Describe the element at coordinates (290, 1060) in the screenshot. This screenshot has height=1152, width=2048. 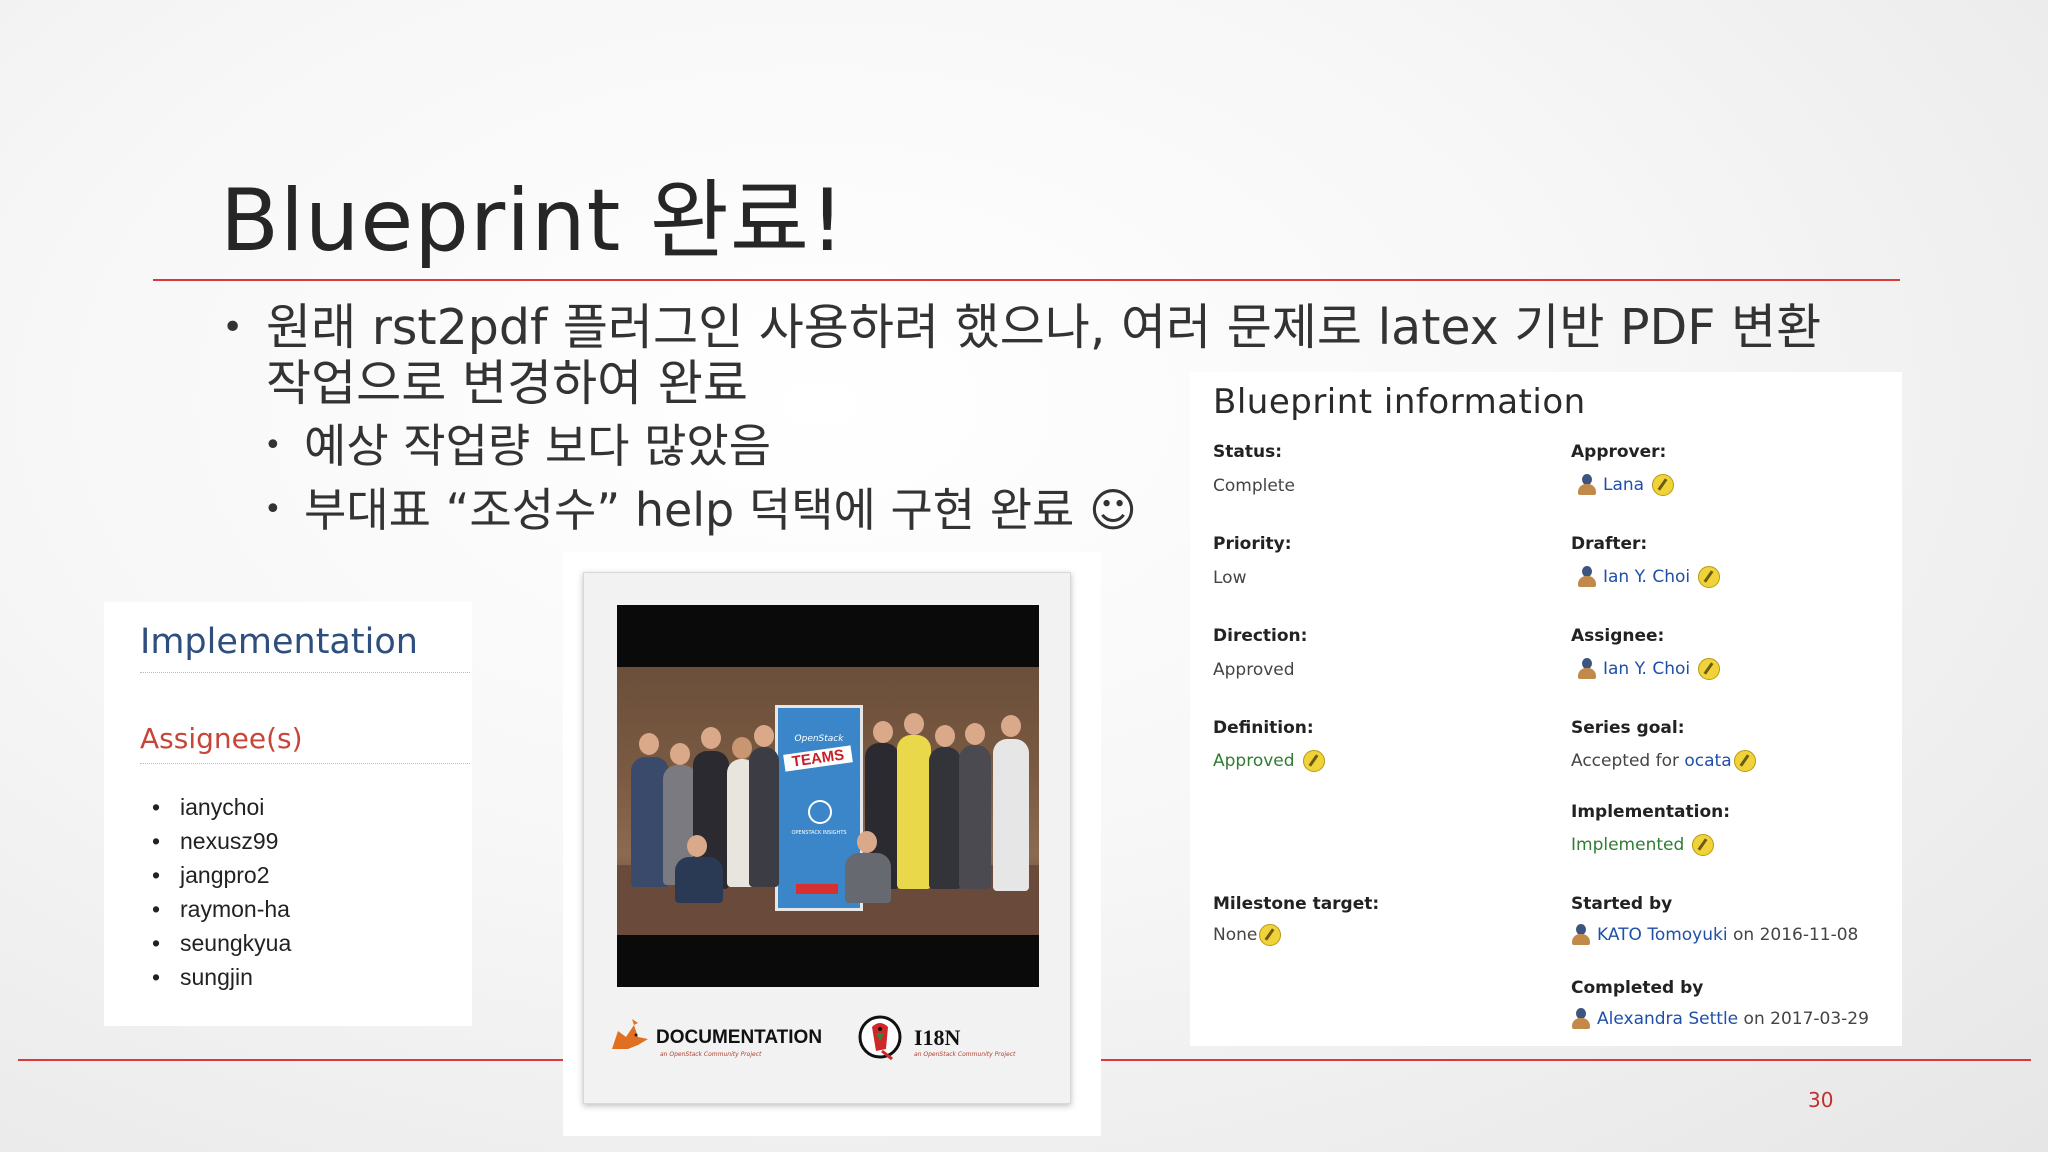
I see `footer-divider-left` at that location.